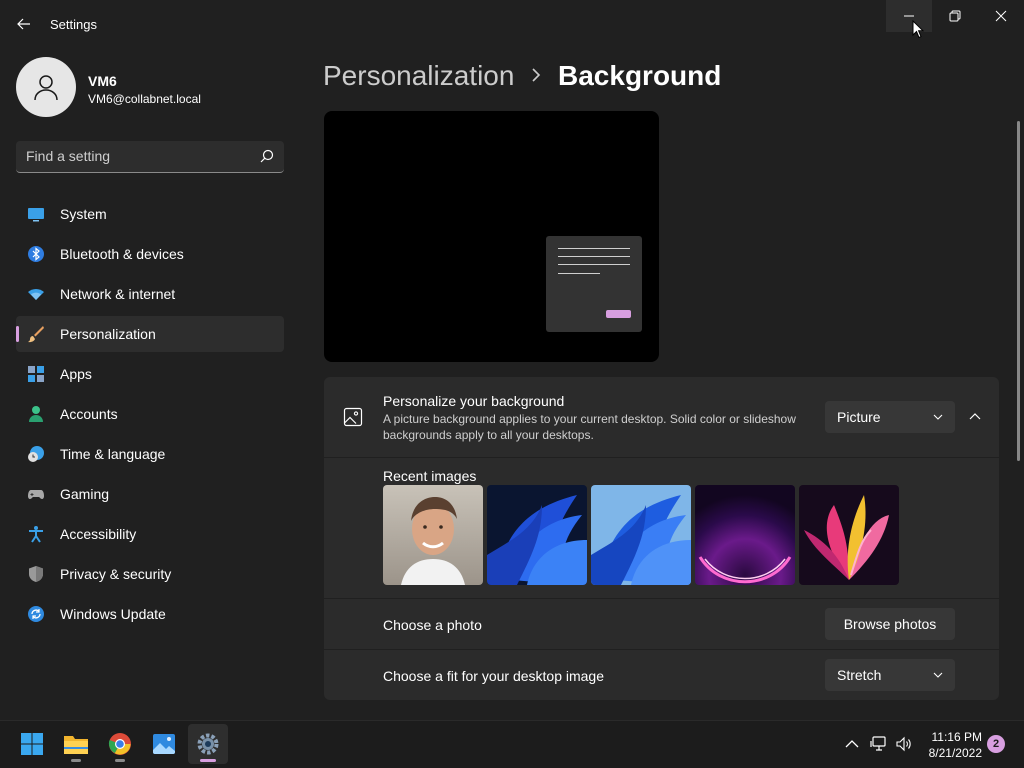  What do you see at coordinates (108, 334) in the screenshot?
I see `sidebar-item-label: Personalization` at bounding box center [108, 334].